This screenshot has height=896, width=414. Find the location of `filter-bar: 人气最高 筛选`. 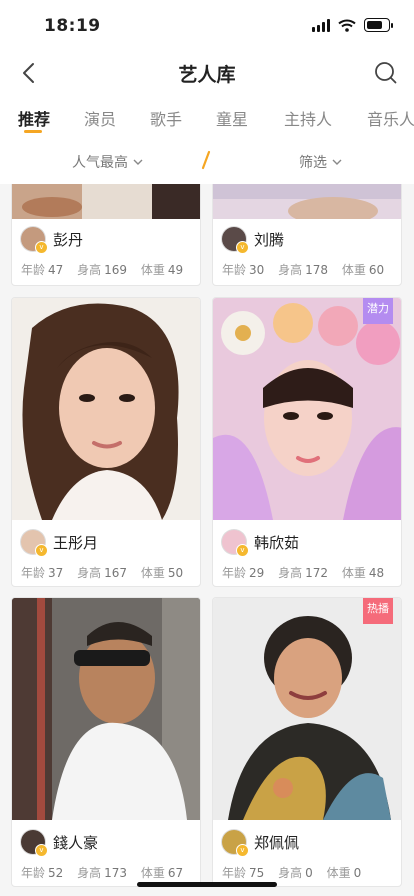

filter-bar: 人气最高 筛选 is located at coordinates (207, 162).